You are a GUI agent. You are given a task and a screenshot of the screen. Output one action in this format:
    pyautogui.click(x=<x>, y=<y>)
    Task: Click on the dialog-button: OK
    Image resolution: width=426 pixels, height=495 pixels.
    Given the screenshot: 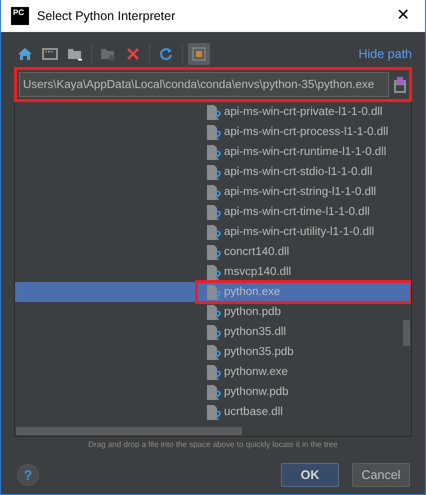 What is the action you would take?
    pyautogui.click(x=310, y=475)
    